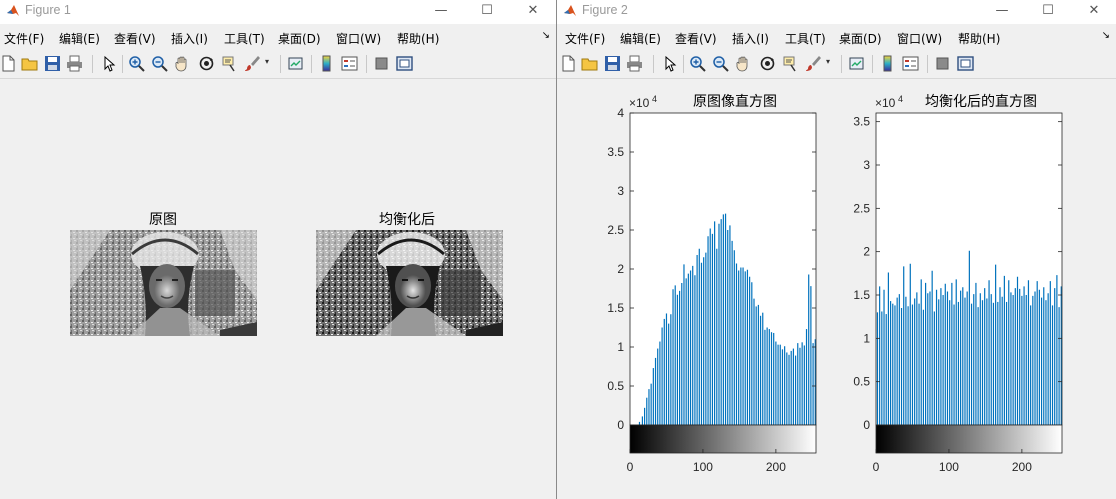 This screenshot has width=1116, height=499. Describe the element at coordinates (630, 467) in the screenshot. I see `x-tick-label: 0` at that location.